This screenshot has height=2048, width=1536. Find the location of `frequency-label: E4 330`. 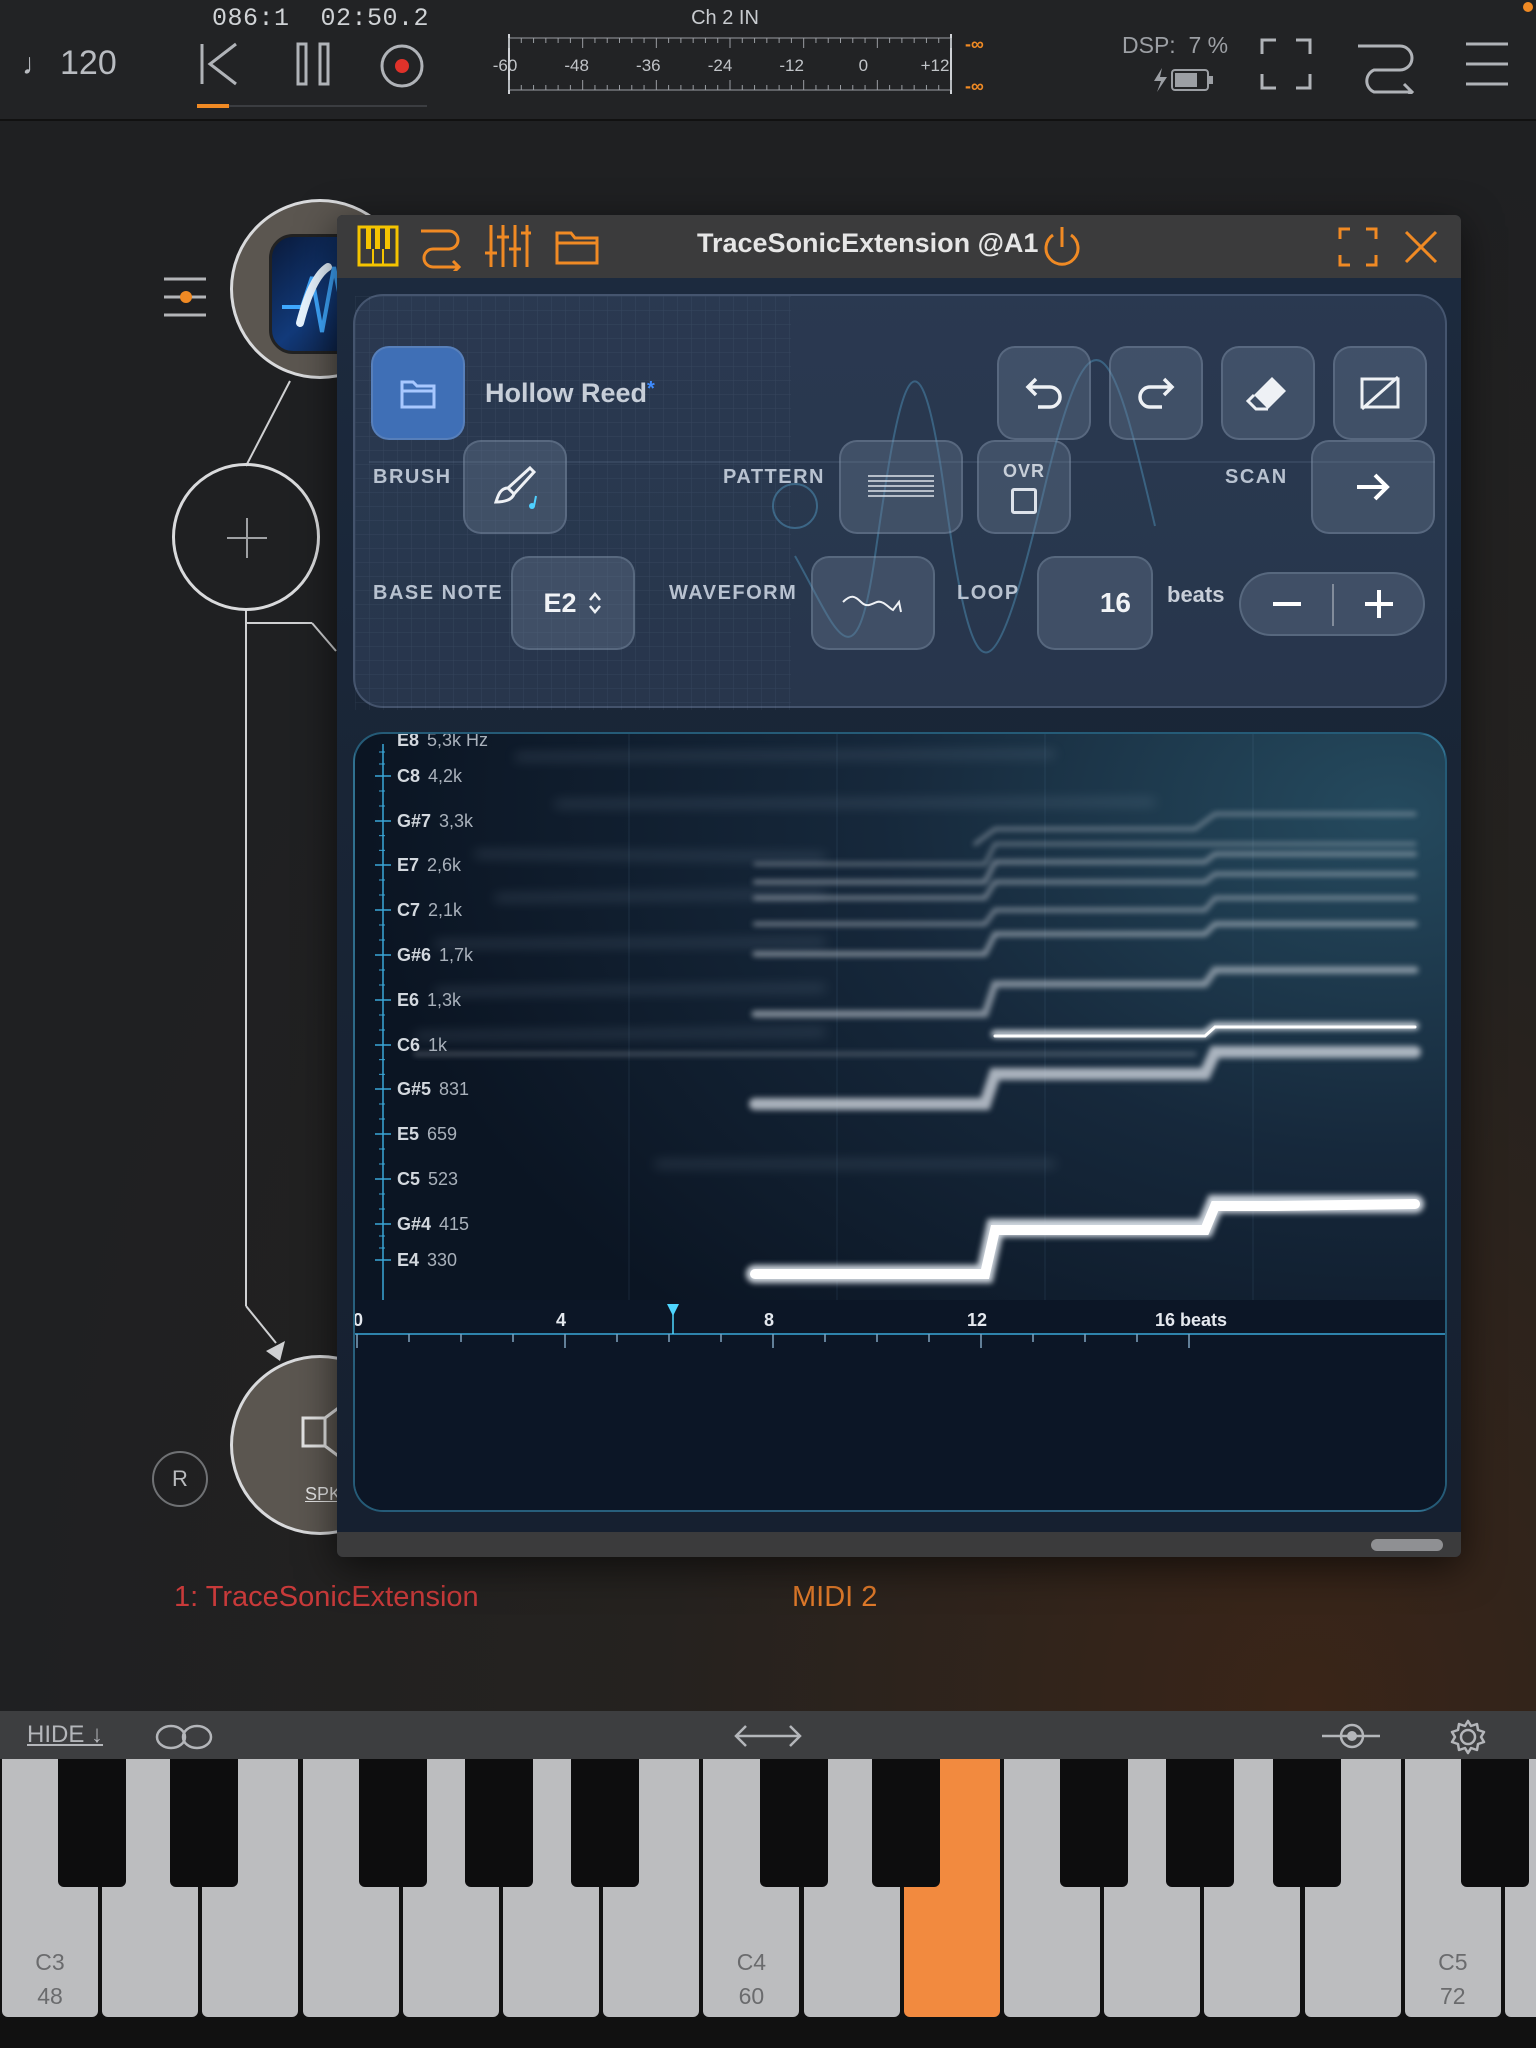

frequency-label: E4 330 is located at coordinates (427, 1260).